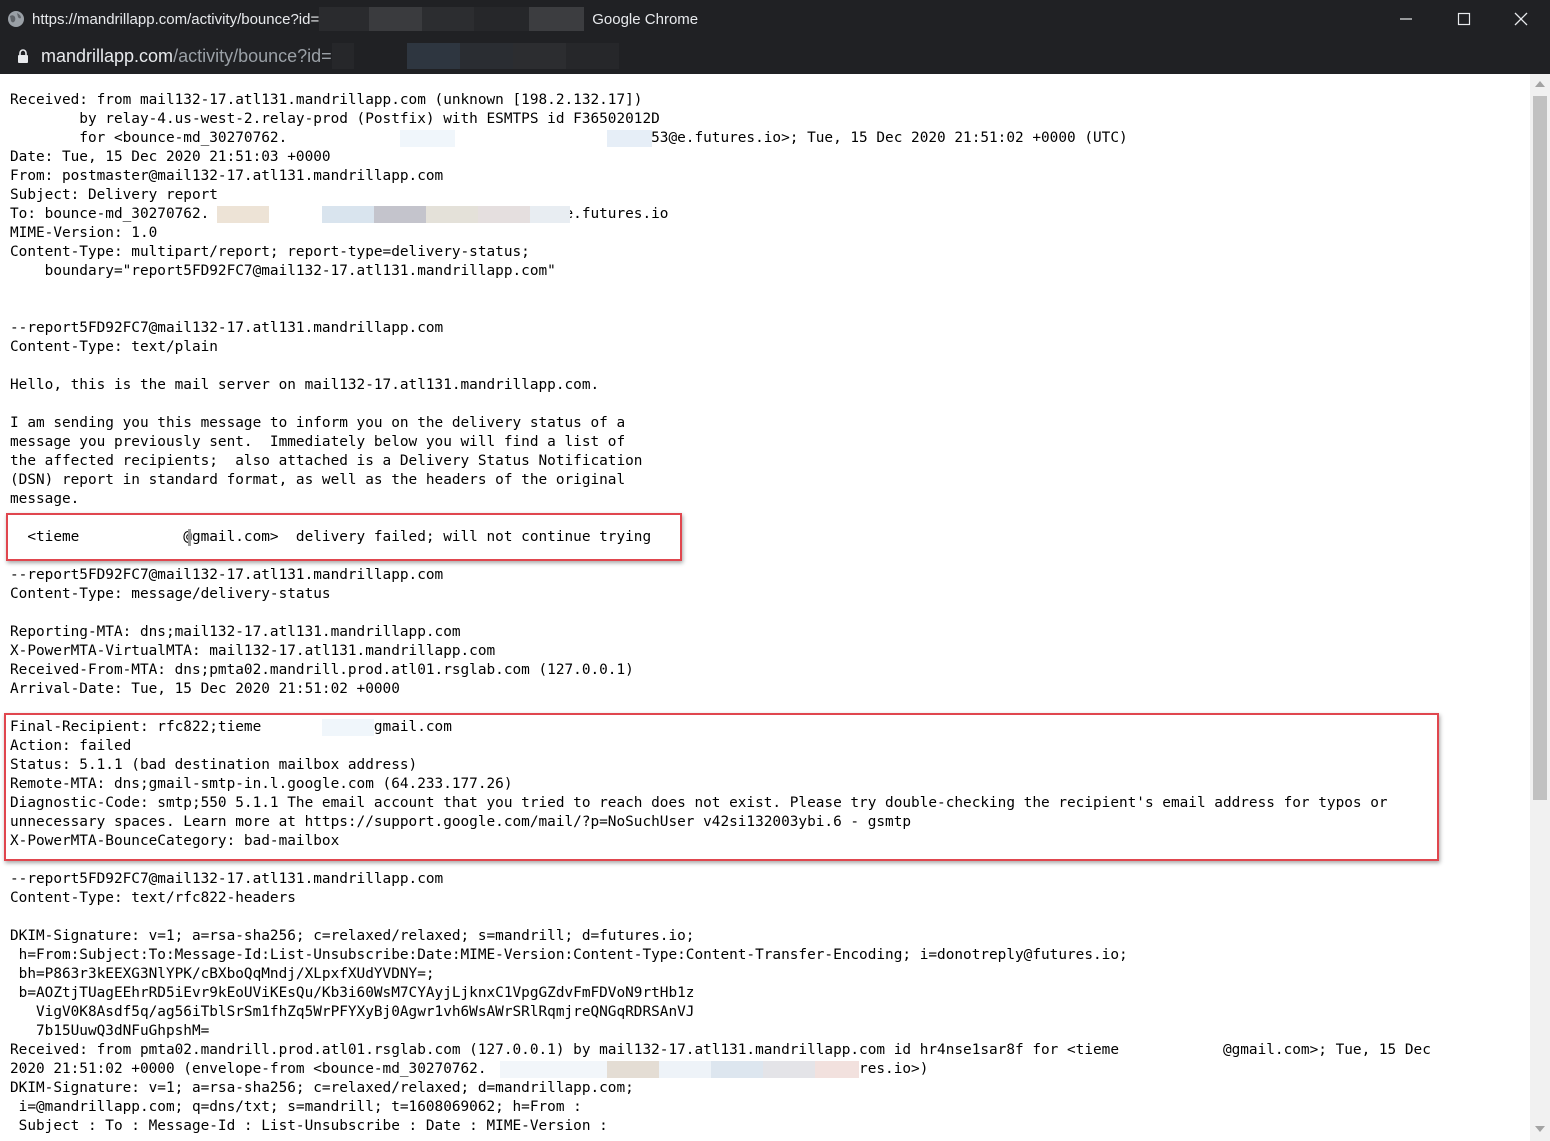 This screenshot has width=1550, height=1141. I want to click on highlight-box-delivery-failed, so click(344, 537).